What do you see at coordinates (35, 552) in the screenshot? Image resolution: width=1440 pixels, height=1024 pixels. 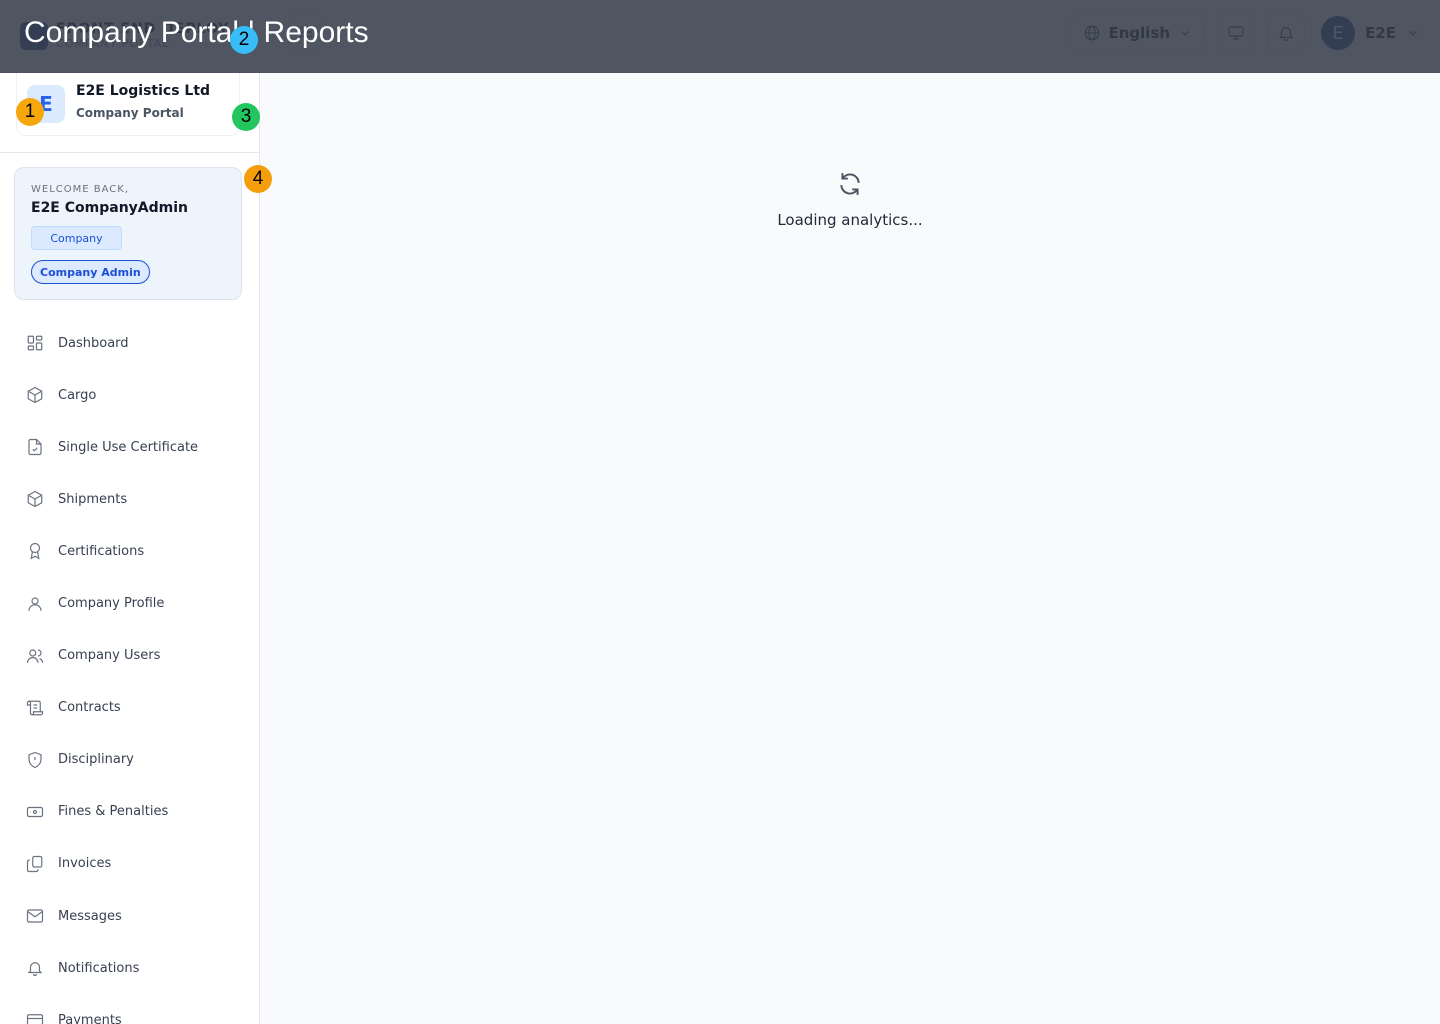 I see `award-icon` at bounding box center [35, 552].